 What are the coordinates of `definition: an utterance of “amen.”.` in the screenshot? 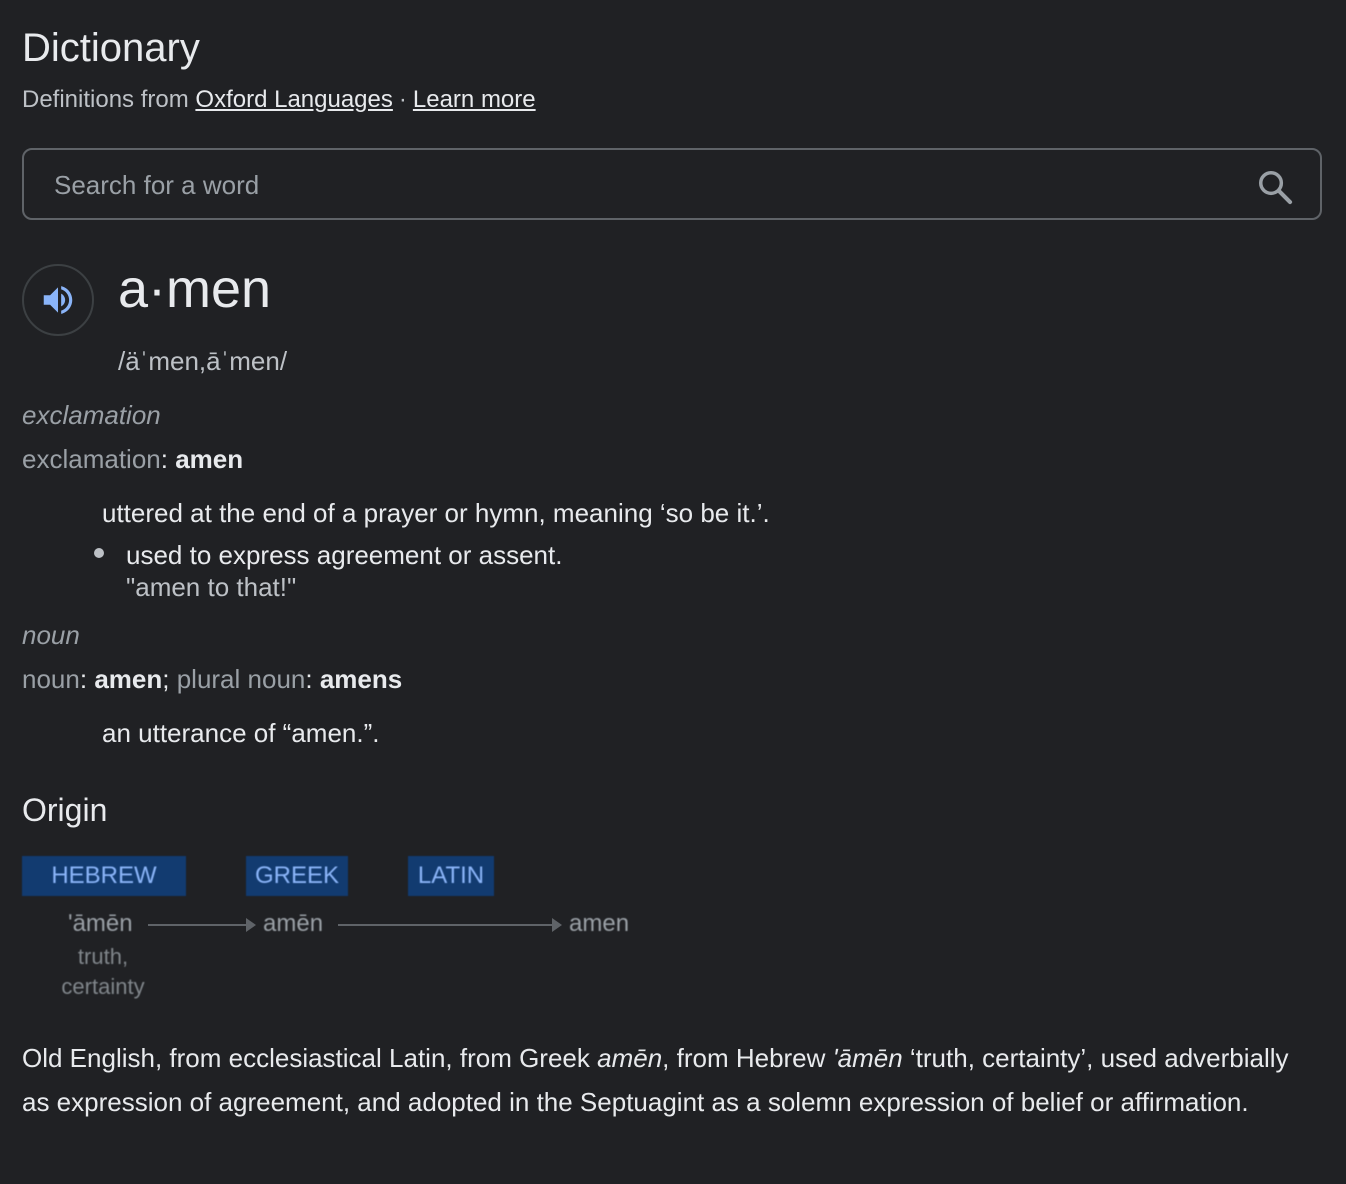 It's located at (241, 733).